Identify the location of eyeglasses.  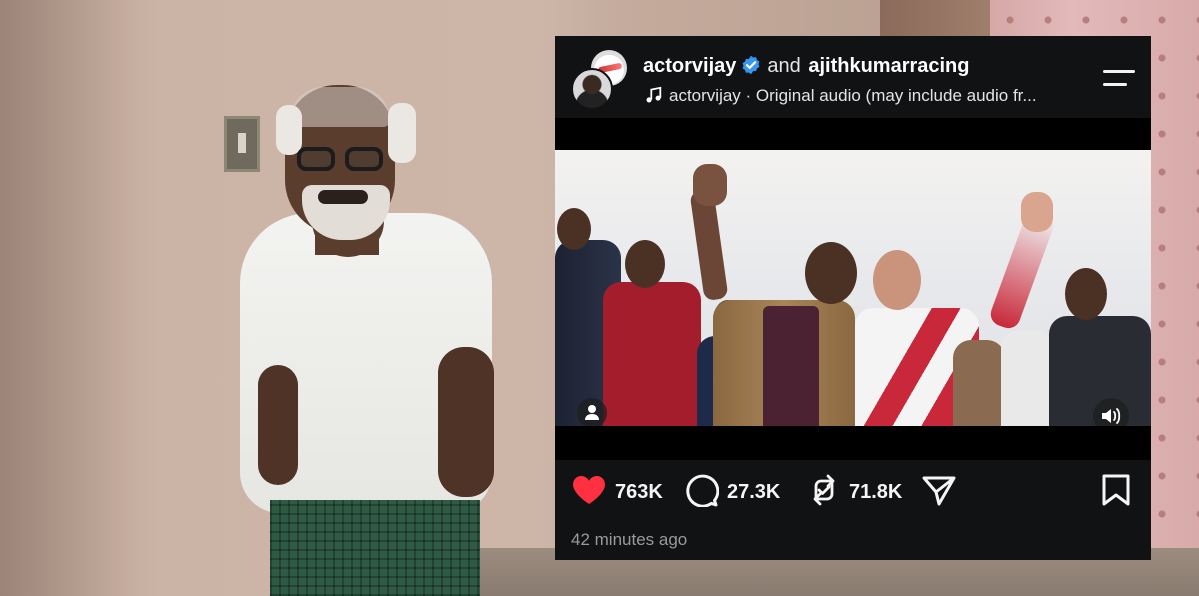
(343, 160).